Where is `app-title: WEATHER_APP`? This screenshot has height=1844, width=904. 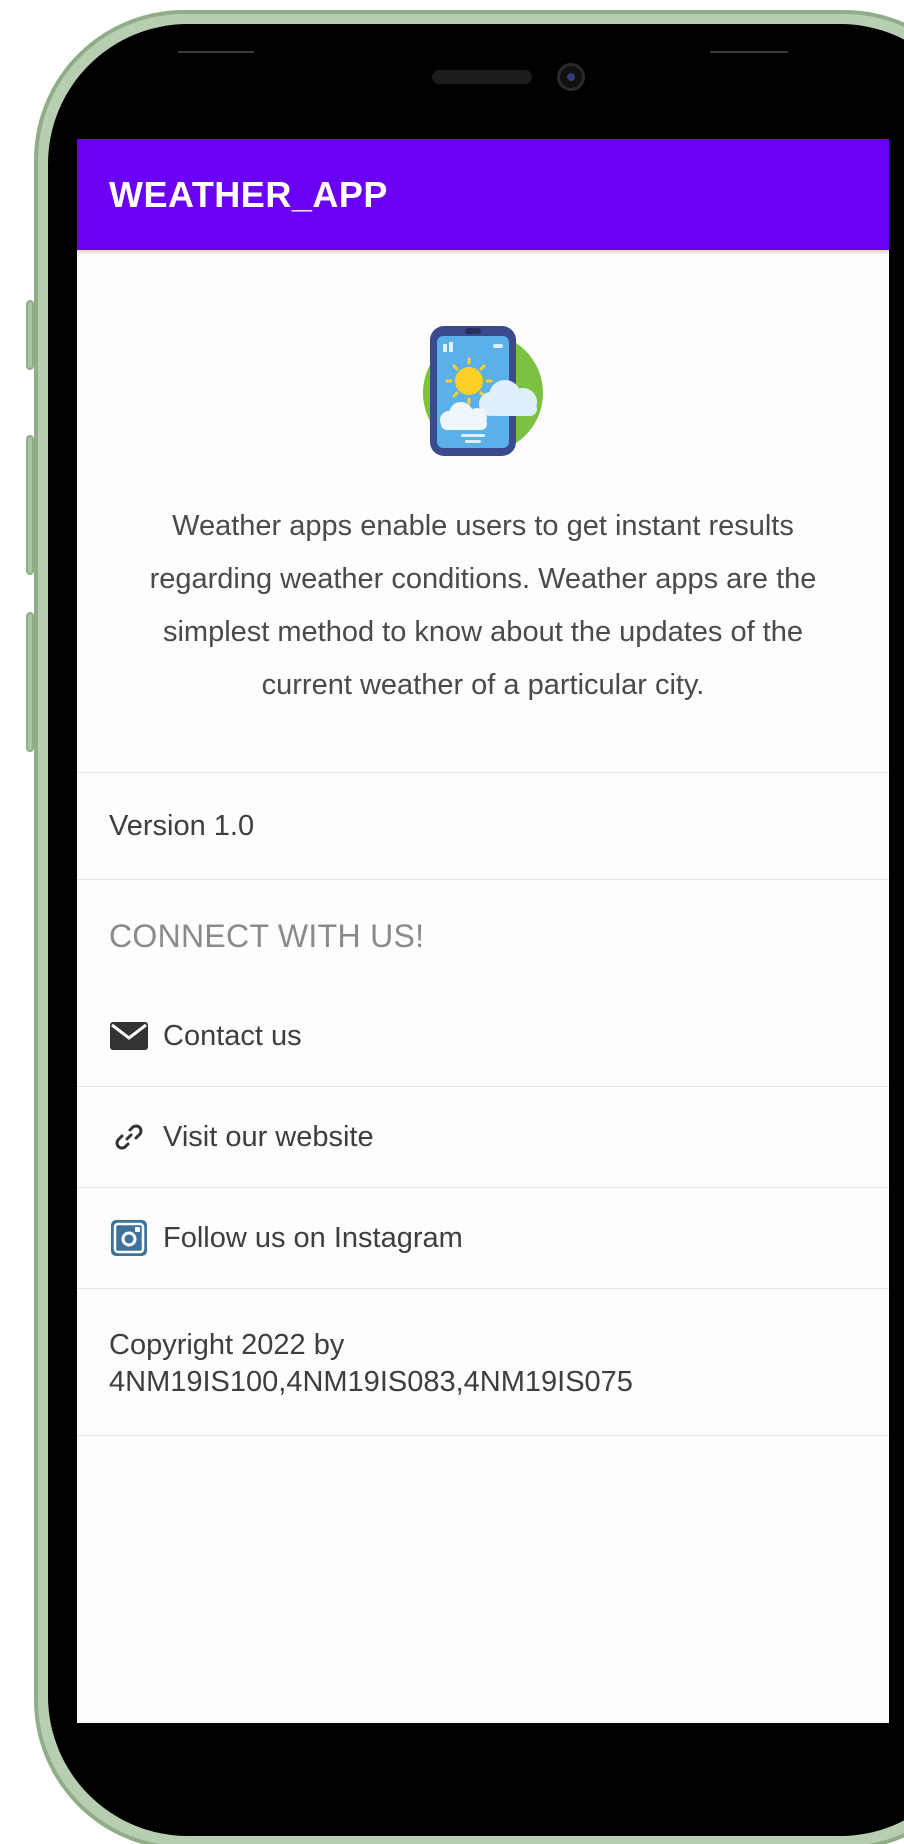 app-title: WEATHER_APP is located at coordinates (248, 194).